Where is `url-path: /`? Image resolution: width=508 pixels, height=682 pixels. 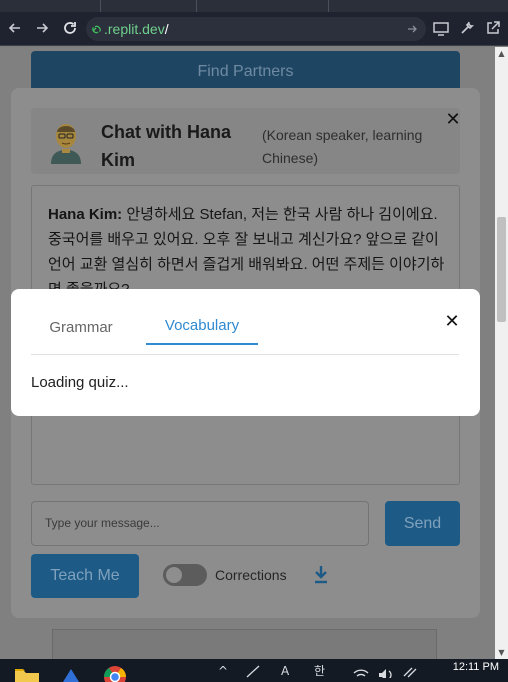
url-path: / is located at coordinates (166, 29).